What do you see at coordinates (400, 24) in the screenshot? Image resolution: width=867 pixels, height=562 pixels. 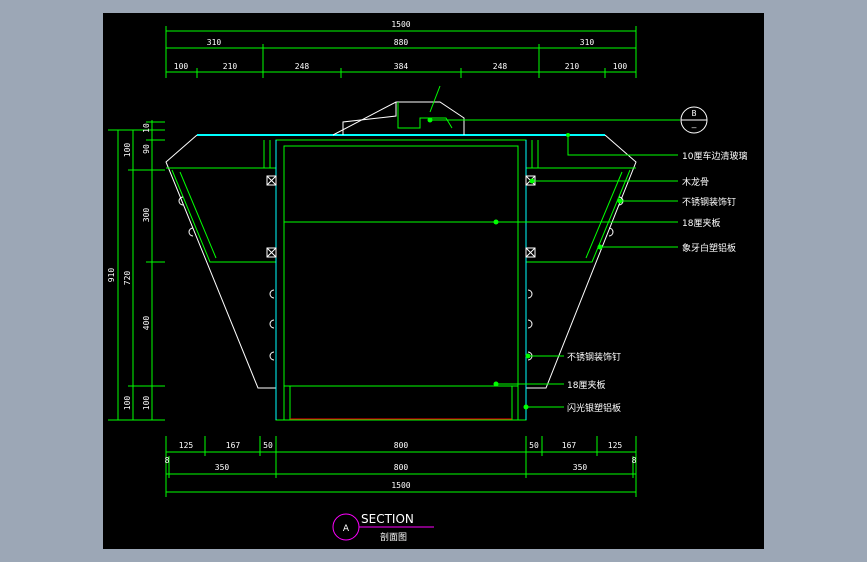 I see `dim-top-overall: 1500` at bounding box center [400, 24].